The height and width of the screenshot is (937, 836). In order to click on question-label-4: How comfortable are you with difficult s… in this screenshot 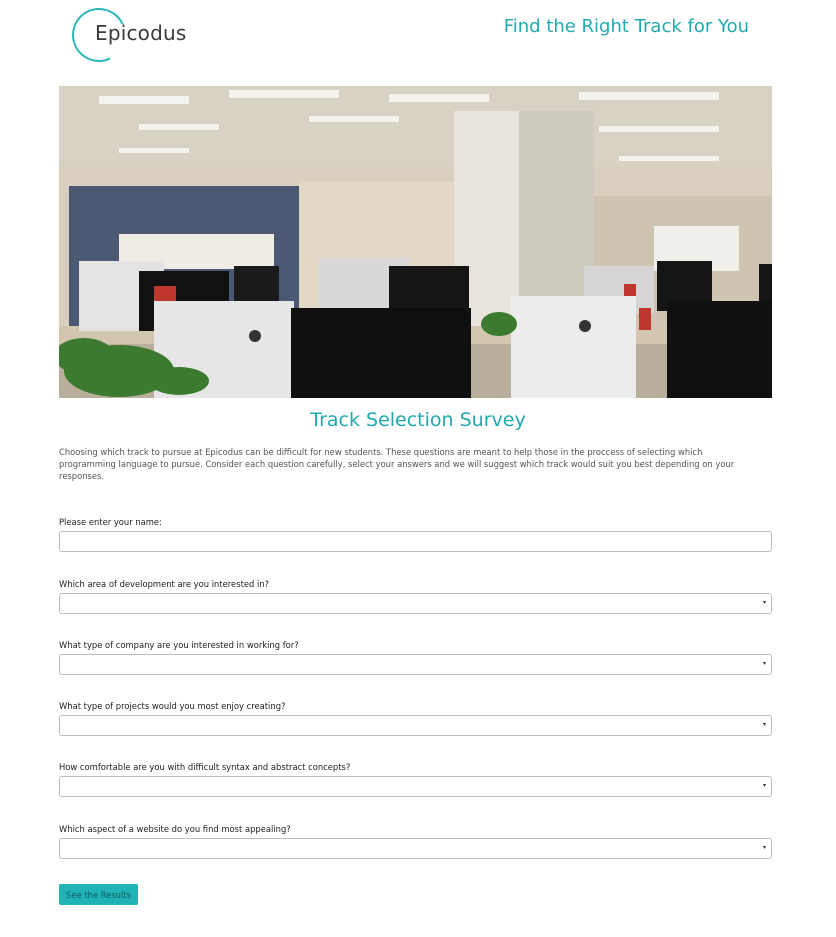, I will do `click(205, 767)`.